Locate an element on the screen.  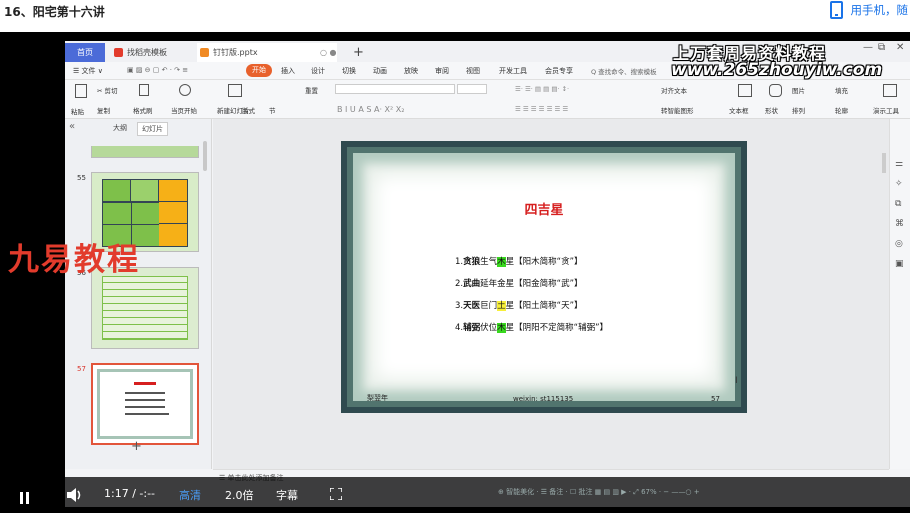
volume-icon is located at coordinates (75, 495).